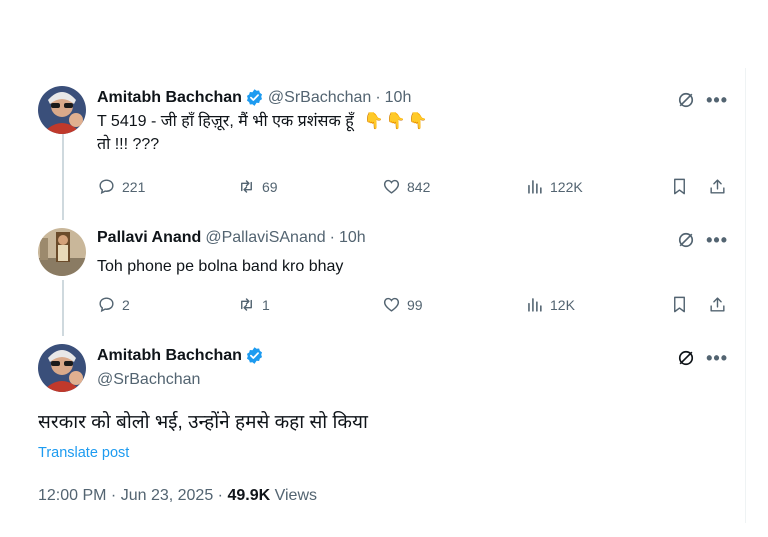 This screenshot has width=768, height=537. What do you see at coordinates (126, 304) in the screenshot?
I see `reply-count: 2` at bounding box center [126, 304].